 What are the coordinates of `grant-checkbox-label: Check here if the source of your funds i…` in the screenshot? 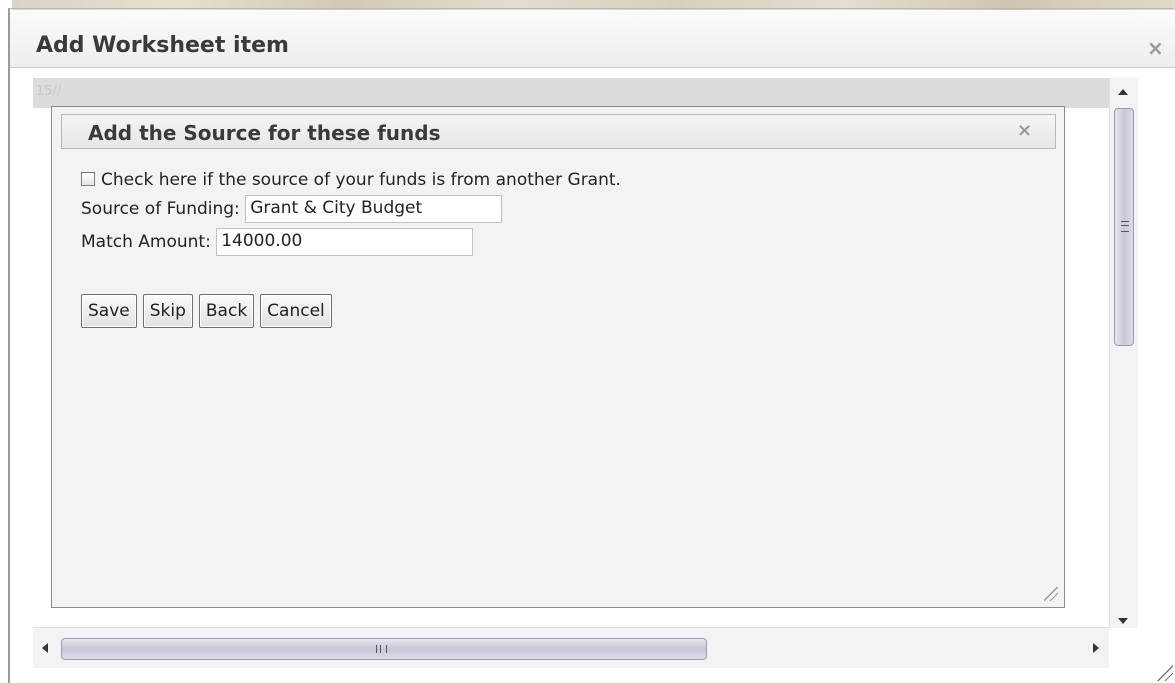 It's located at (361, 180).